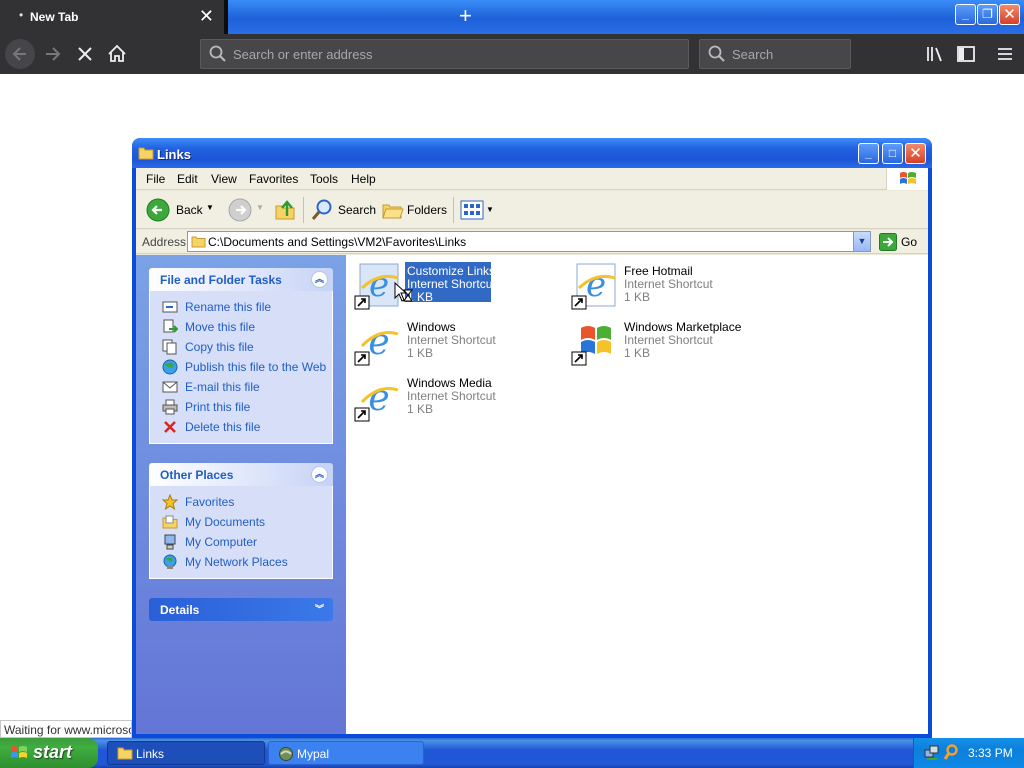 Image resolution: width=1024 pixels, height=768 pixels. I want to click on search-input: Search, so click(775, 54).